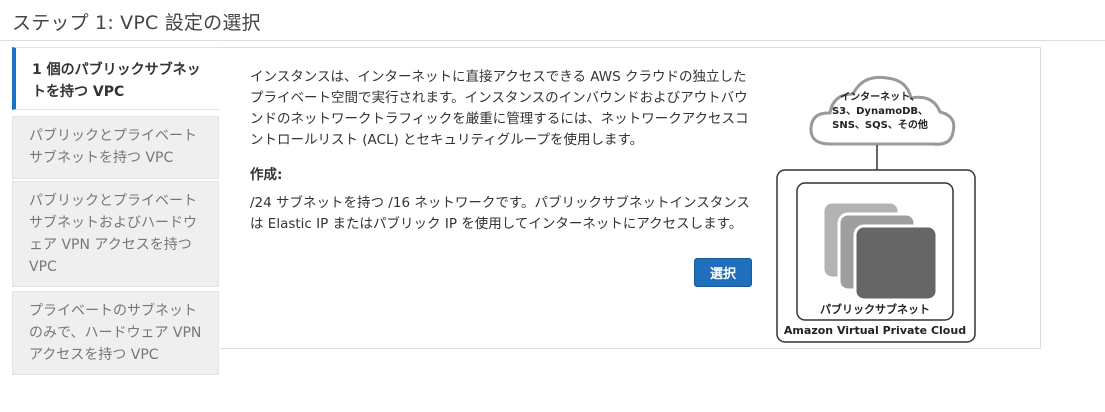 The image size is (1105, 412). Describe the element at coordinates (266, 175) in the screenshot. I see `create-heading: 作成:` at that location.